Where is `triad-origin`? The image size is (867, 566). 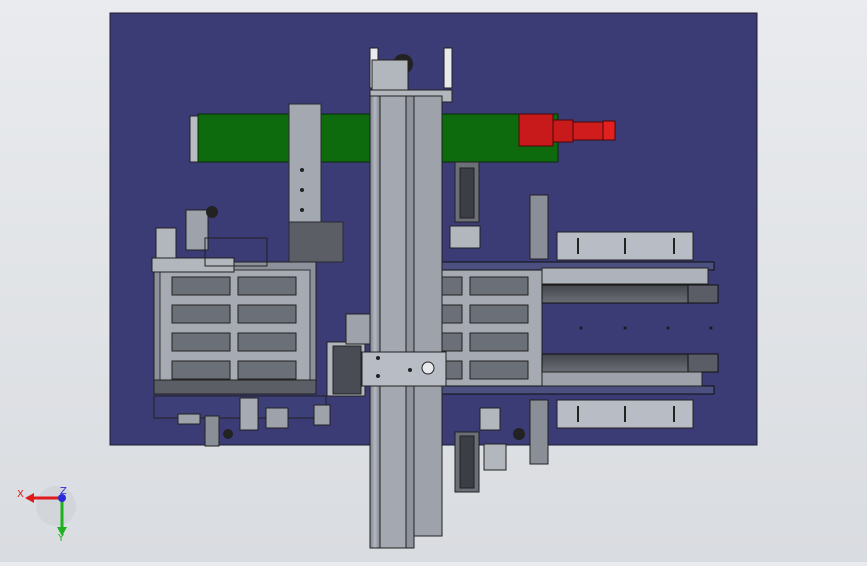 triad-origin is located at coordinates (56, 506).